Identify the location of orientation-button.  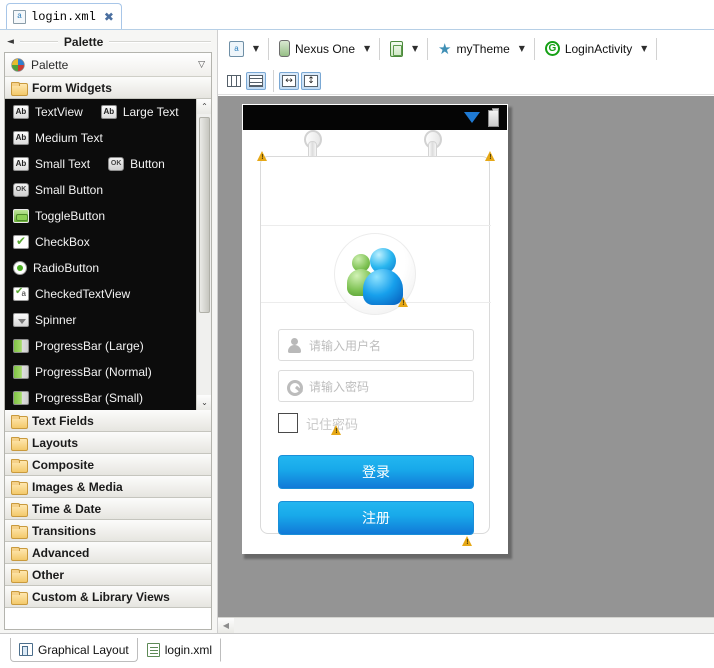
(396, 49).